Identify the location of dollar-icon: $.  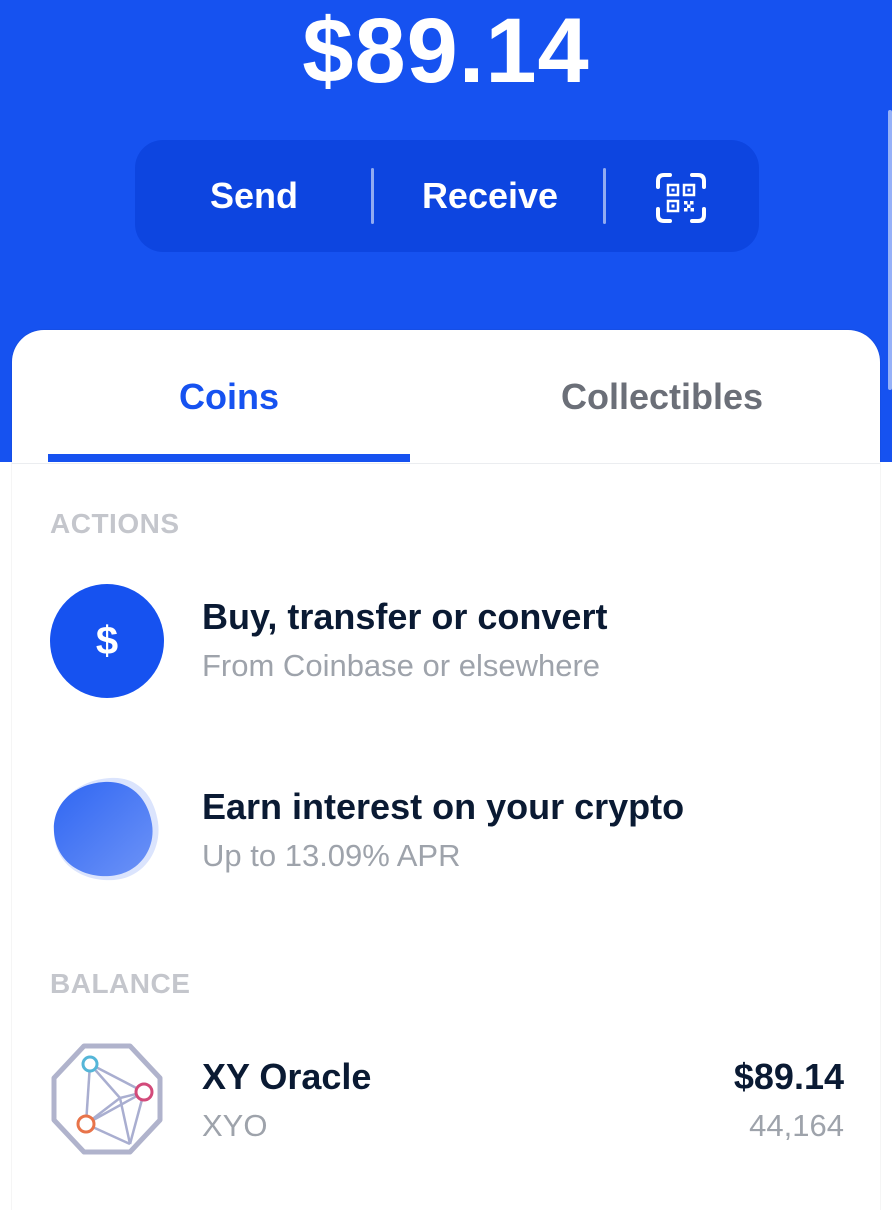
(107, 641).